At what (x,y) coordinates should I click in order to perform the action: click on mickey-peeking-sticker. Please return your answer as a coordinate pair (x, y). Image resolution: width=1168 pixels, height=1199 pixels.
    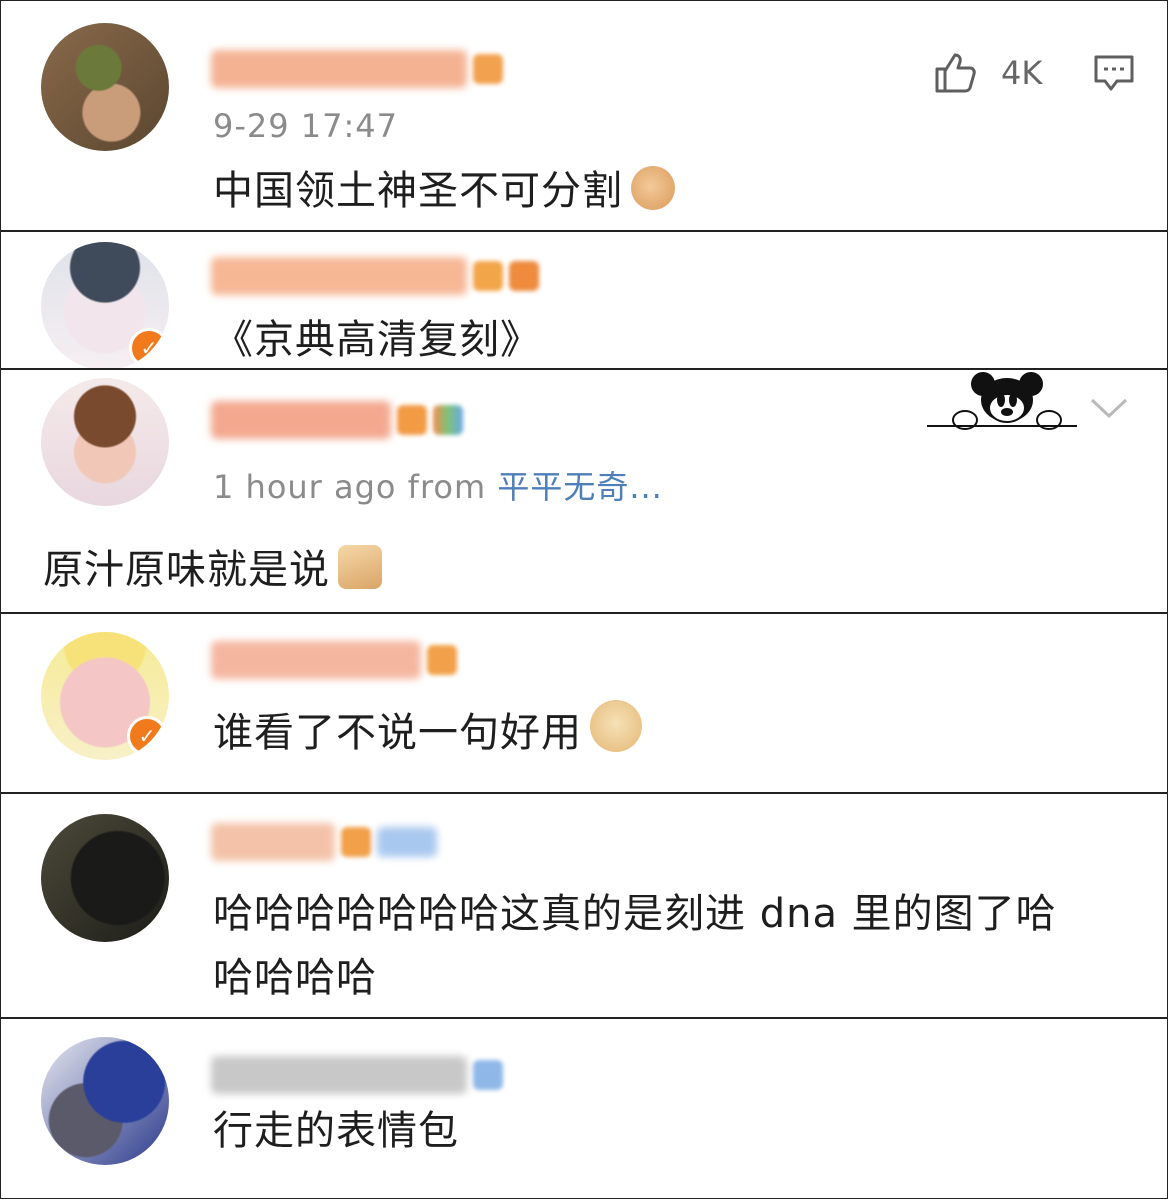
    Looking at the image, I should click on (1002, 402).